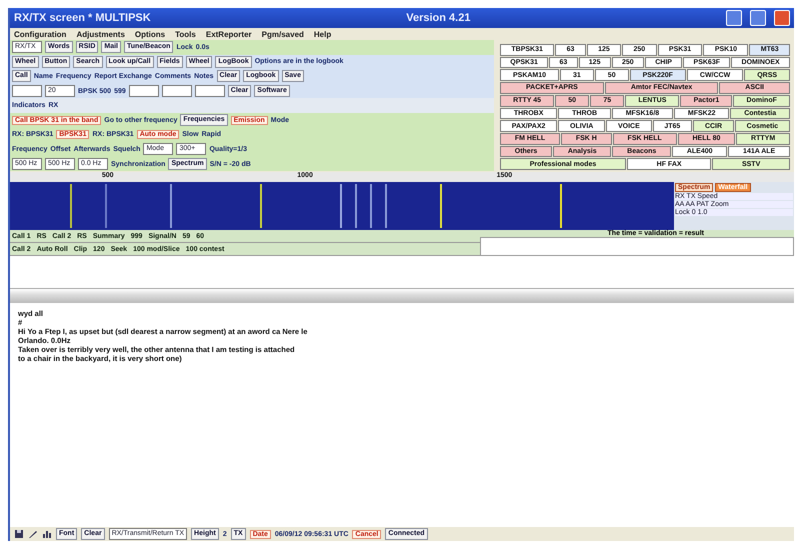  What do you see at coordinates (782, 18) in the screenshot?
I see `close-button` at bounding box center [782, 18].